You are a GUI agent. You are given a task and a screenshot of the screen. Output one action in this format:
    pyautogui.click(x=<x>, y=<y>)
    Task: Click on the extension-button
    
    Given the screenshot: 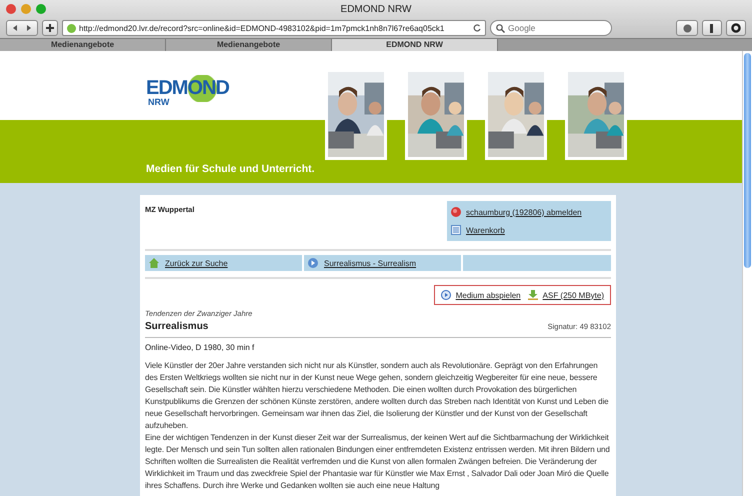 What is the action you would take?
    pyautogui.click(x=687, y=28)
    